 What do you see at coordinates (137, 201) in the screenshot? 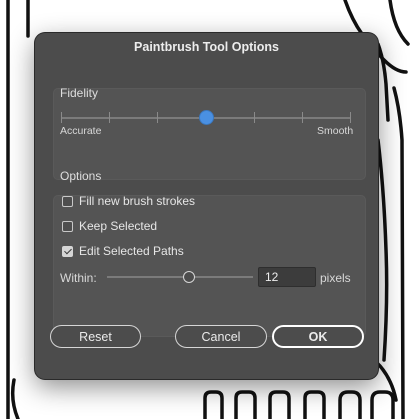
I see `fill-new-brush-strokes-label: Fill new brush strokes` at bounding box center [137, 201].